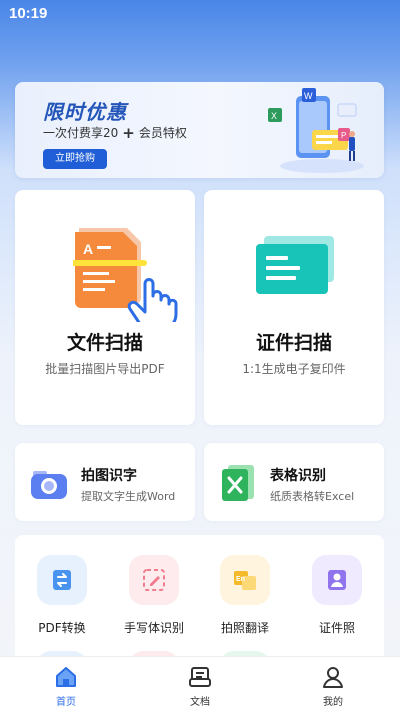 This screenshot has width=400, height=711. Describe the element at coordinates (293, 343) in the screenshot. I see `id-scan-title: 证件扫描` at that location.